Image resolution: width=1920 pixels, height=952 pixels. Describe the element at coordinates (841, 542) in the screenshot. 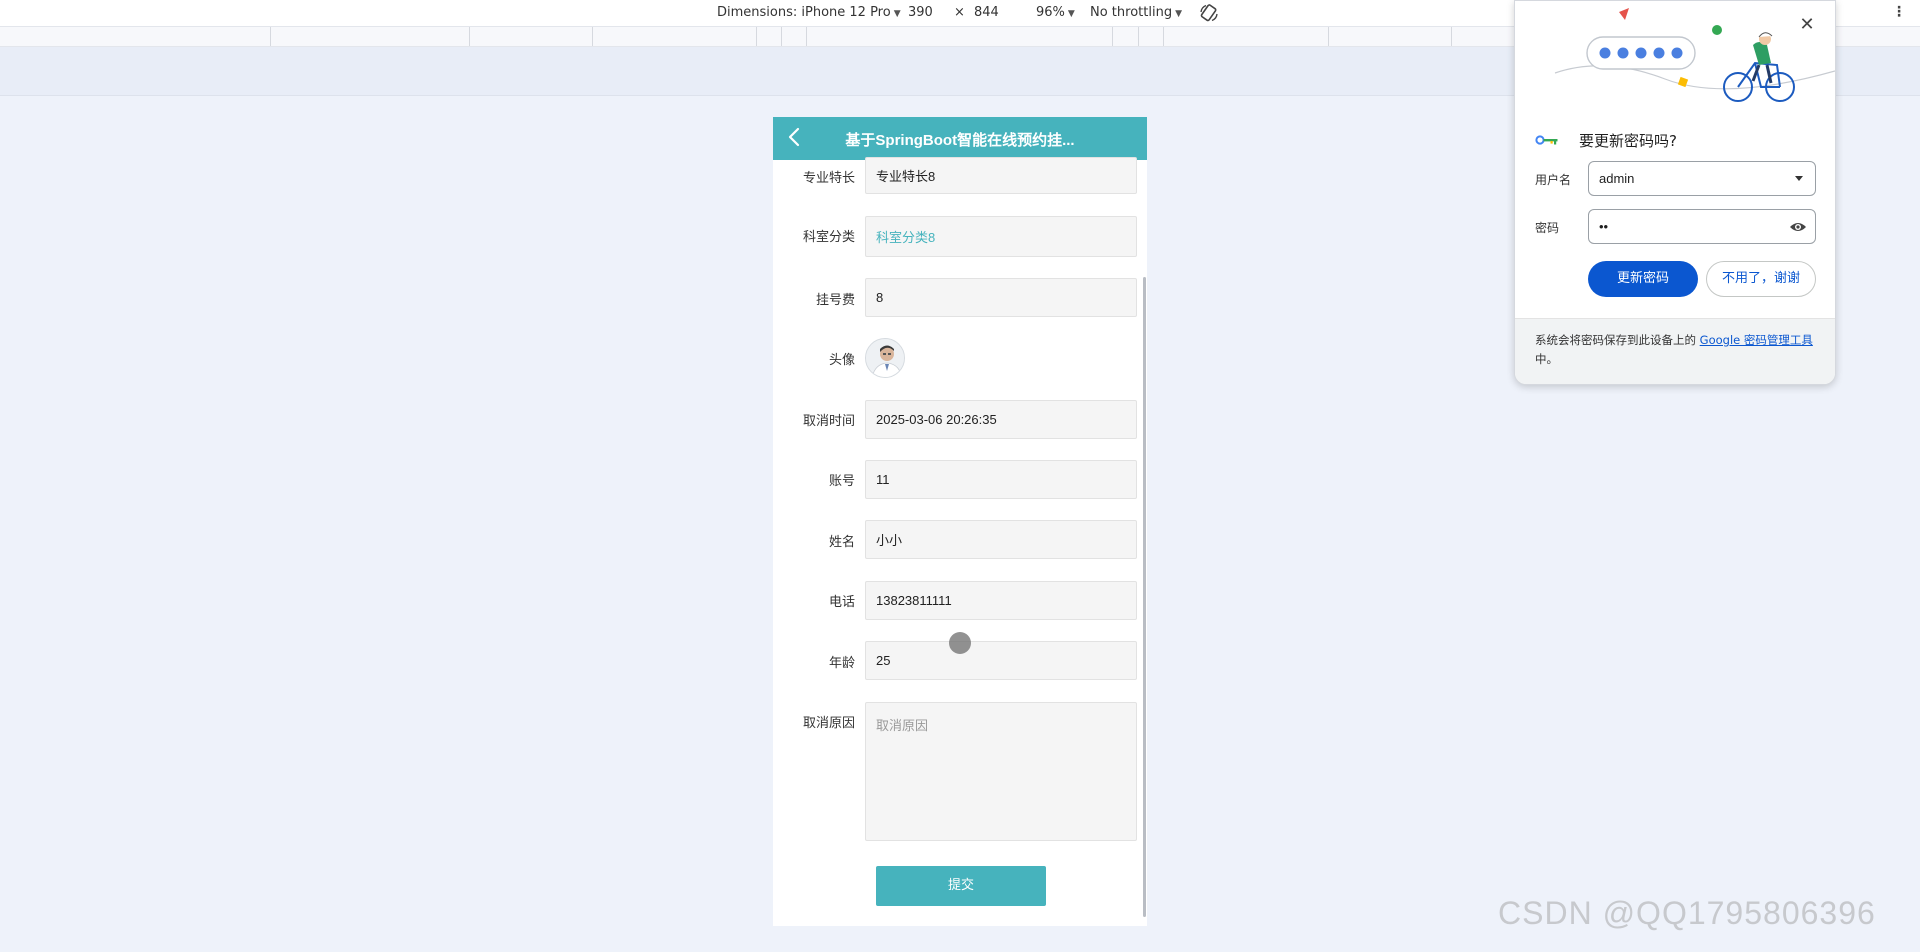

I see `name-label: 姓名` at that location.